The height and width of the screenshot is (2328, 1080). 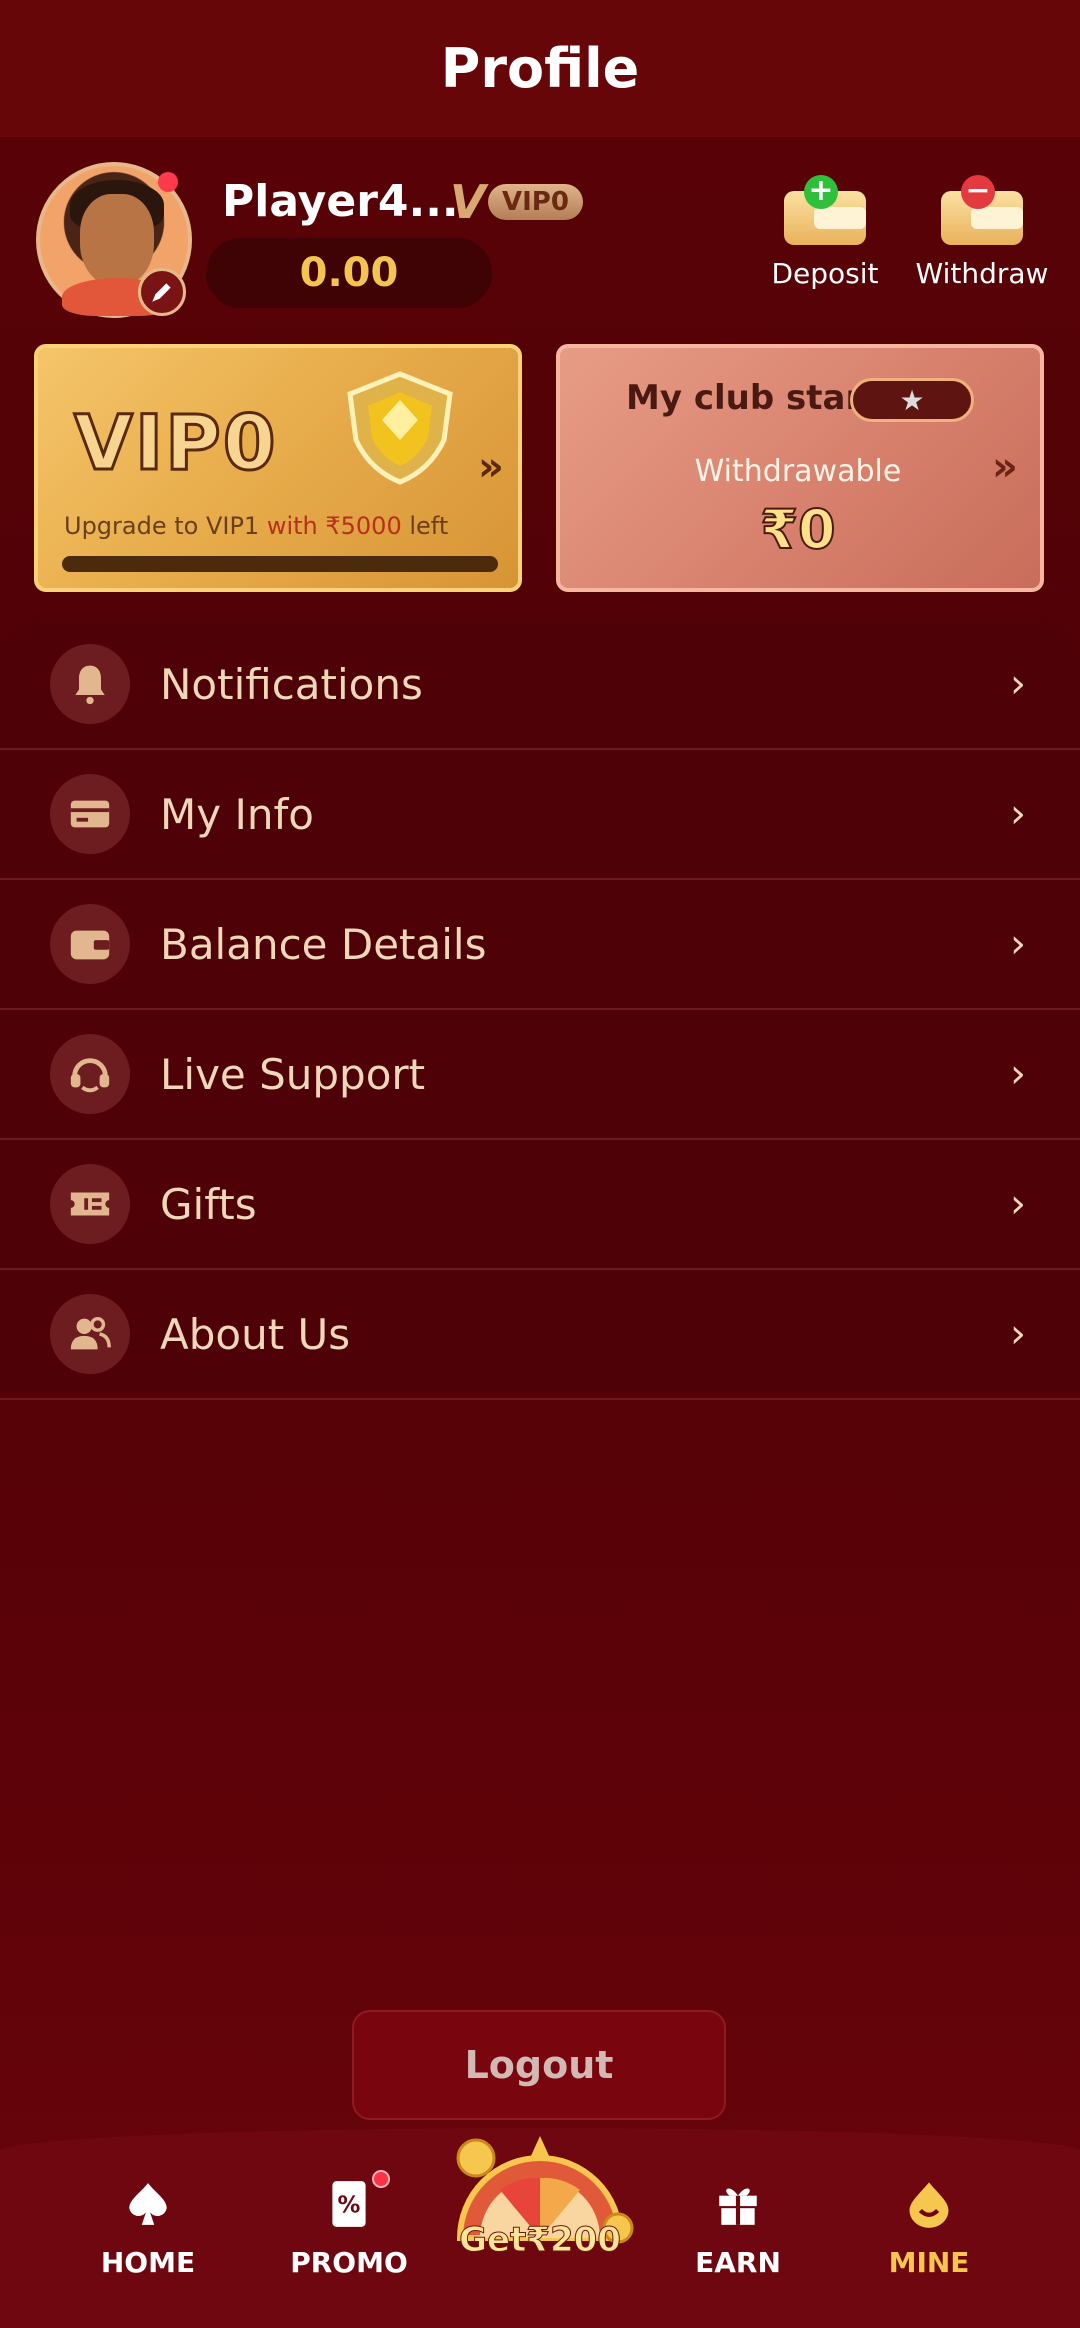 I want to click on withdraw-label: Withdraw, so click(x=982, y=273).